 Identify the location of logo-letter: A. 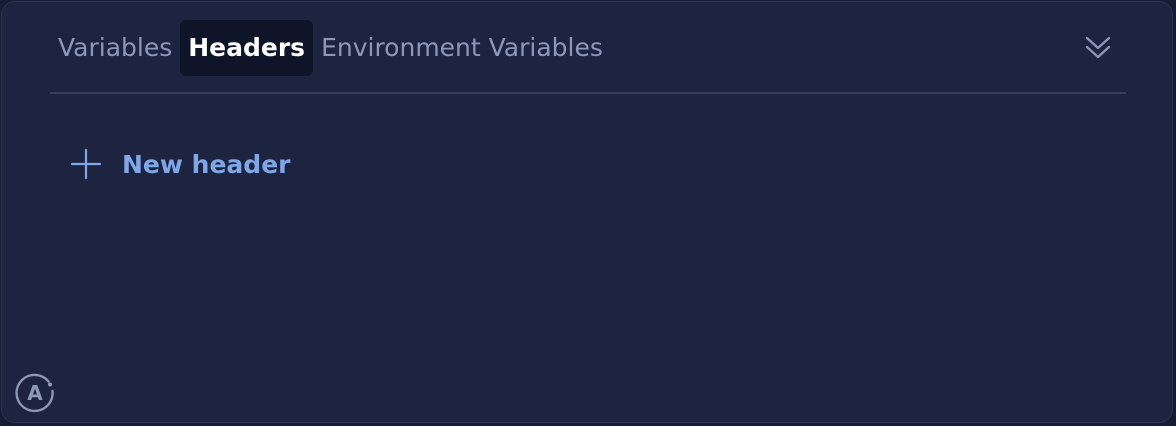
(35, 393).